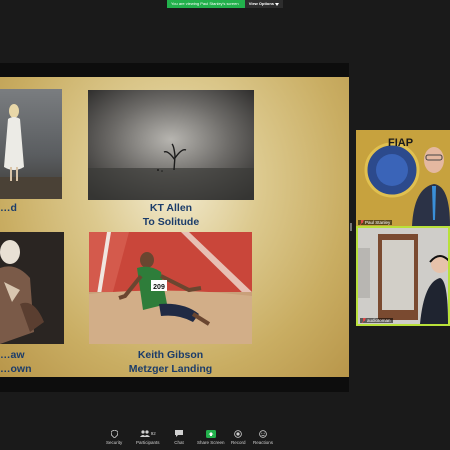 The height and width of the screenshot is (450, 450). I want to click on view-options-button: View Options, so click(263, 4).